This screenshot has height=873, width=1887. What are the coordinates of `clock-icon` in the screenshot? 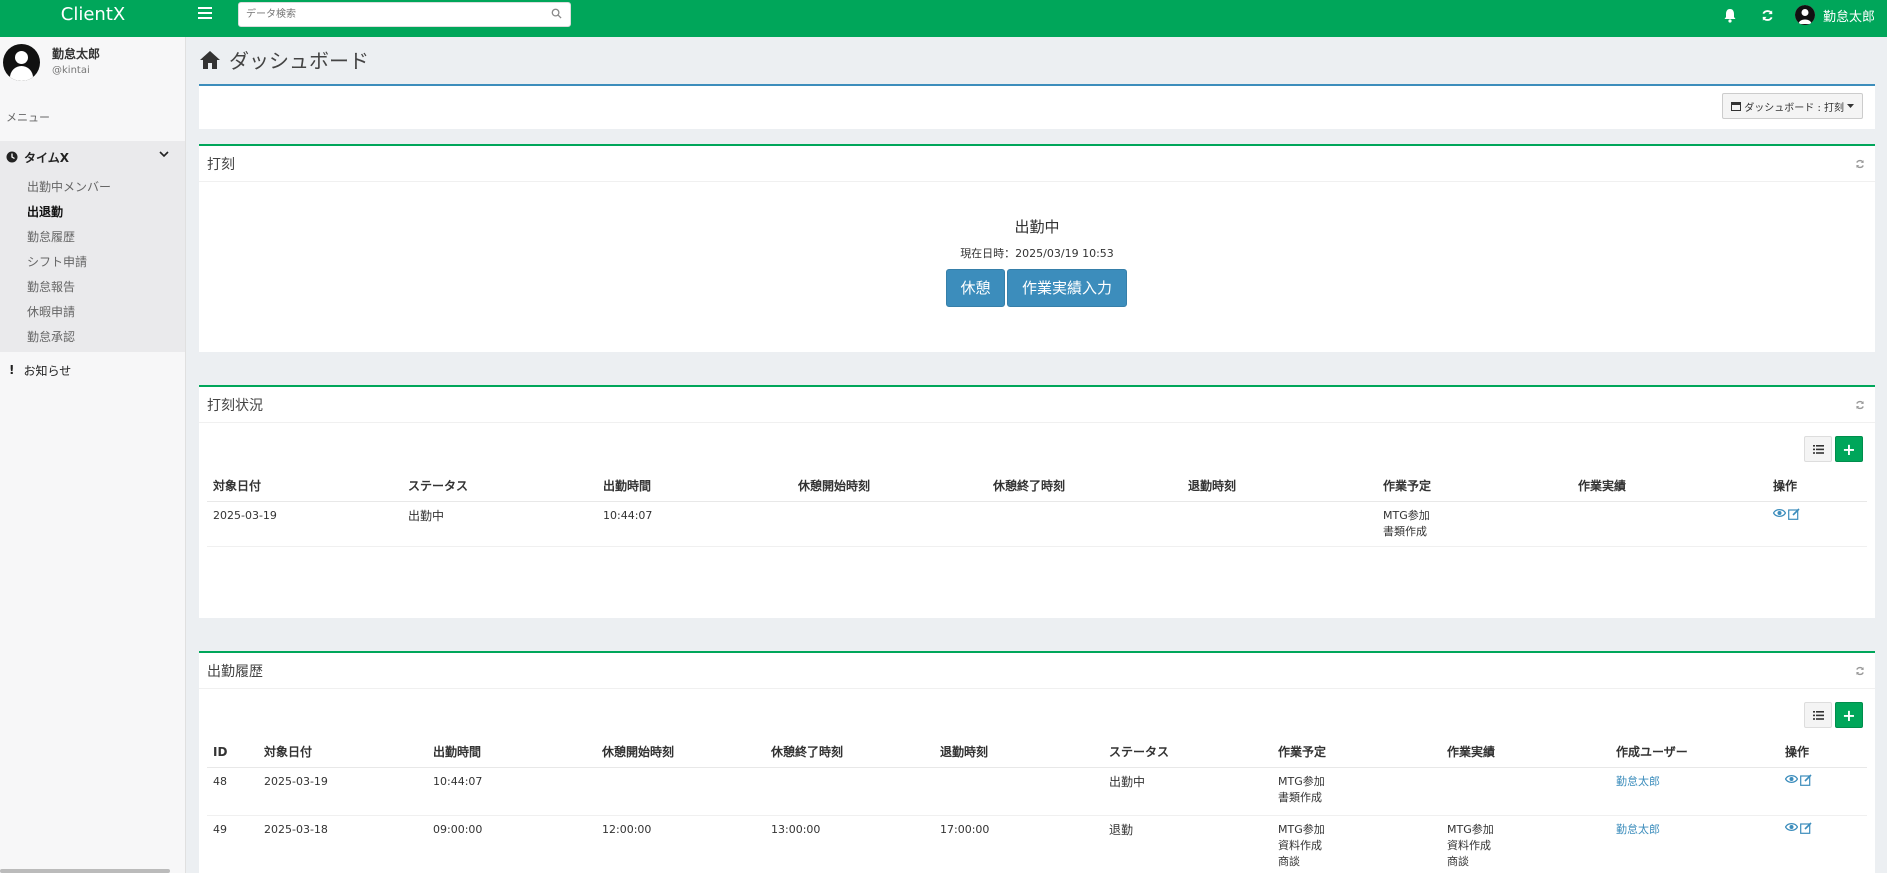 It's located at (12, 157).